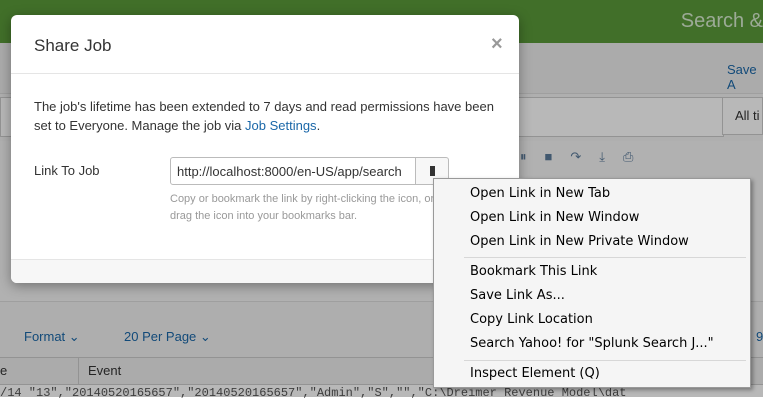  Describe the element at coordinates (531, 319) in the screenshot. I see `menu-item-copy-link-location: Copy Link Location` at that location.